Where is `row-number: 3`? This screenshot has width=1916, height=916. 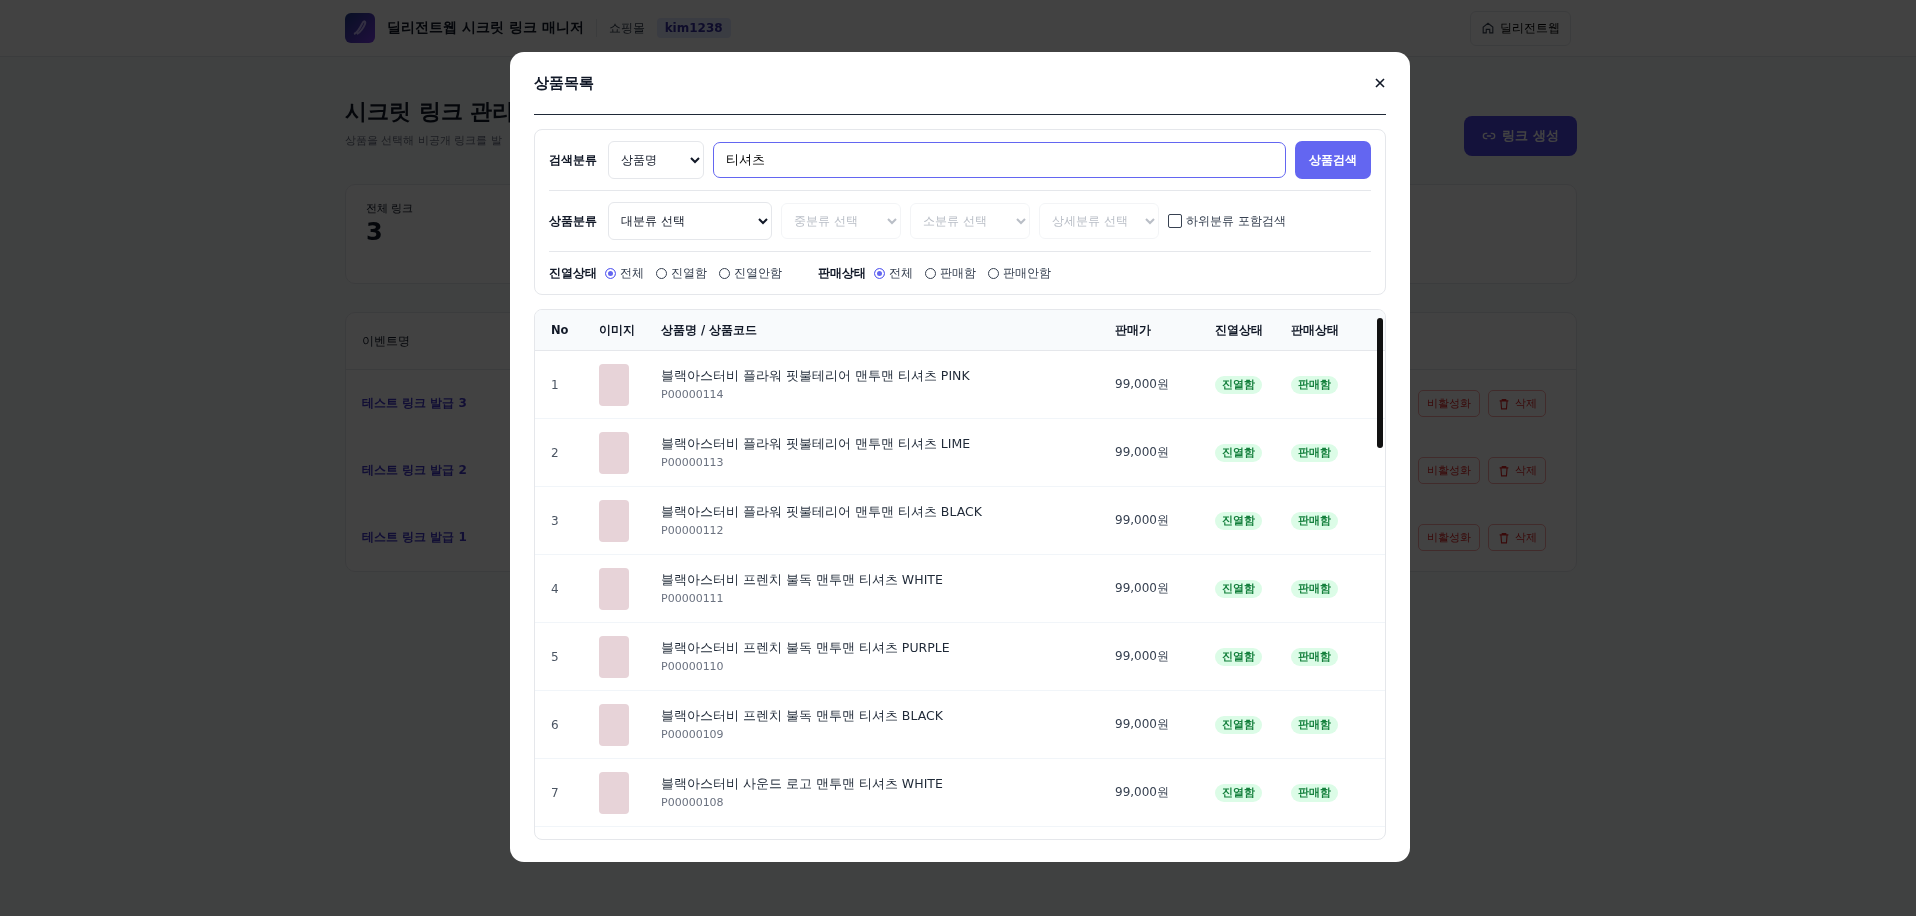 row-number: 3 is located at coordinates (555, 520).